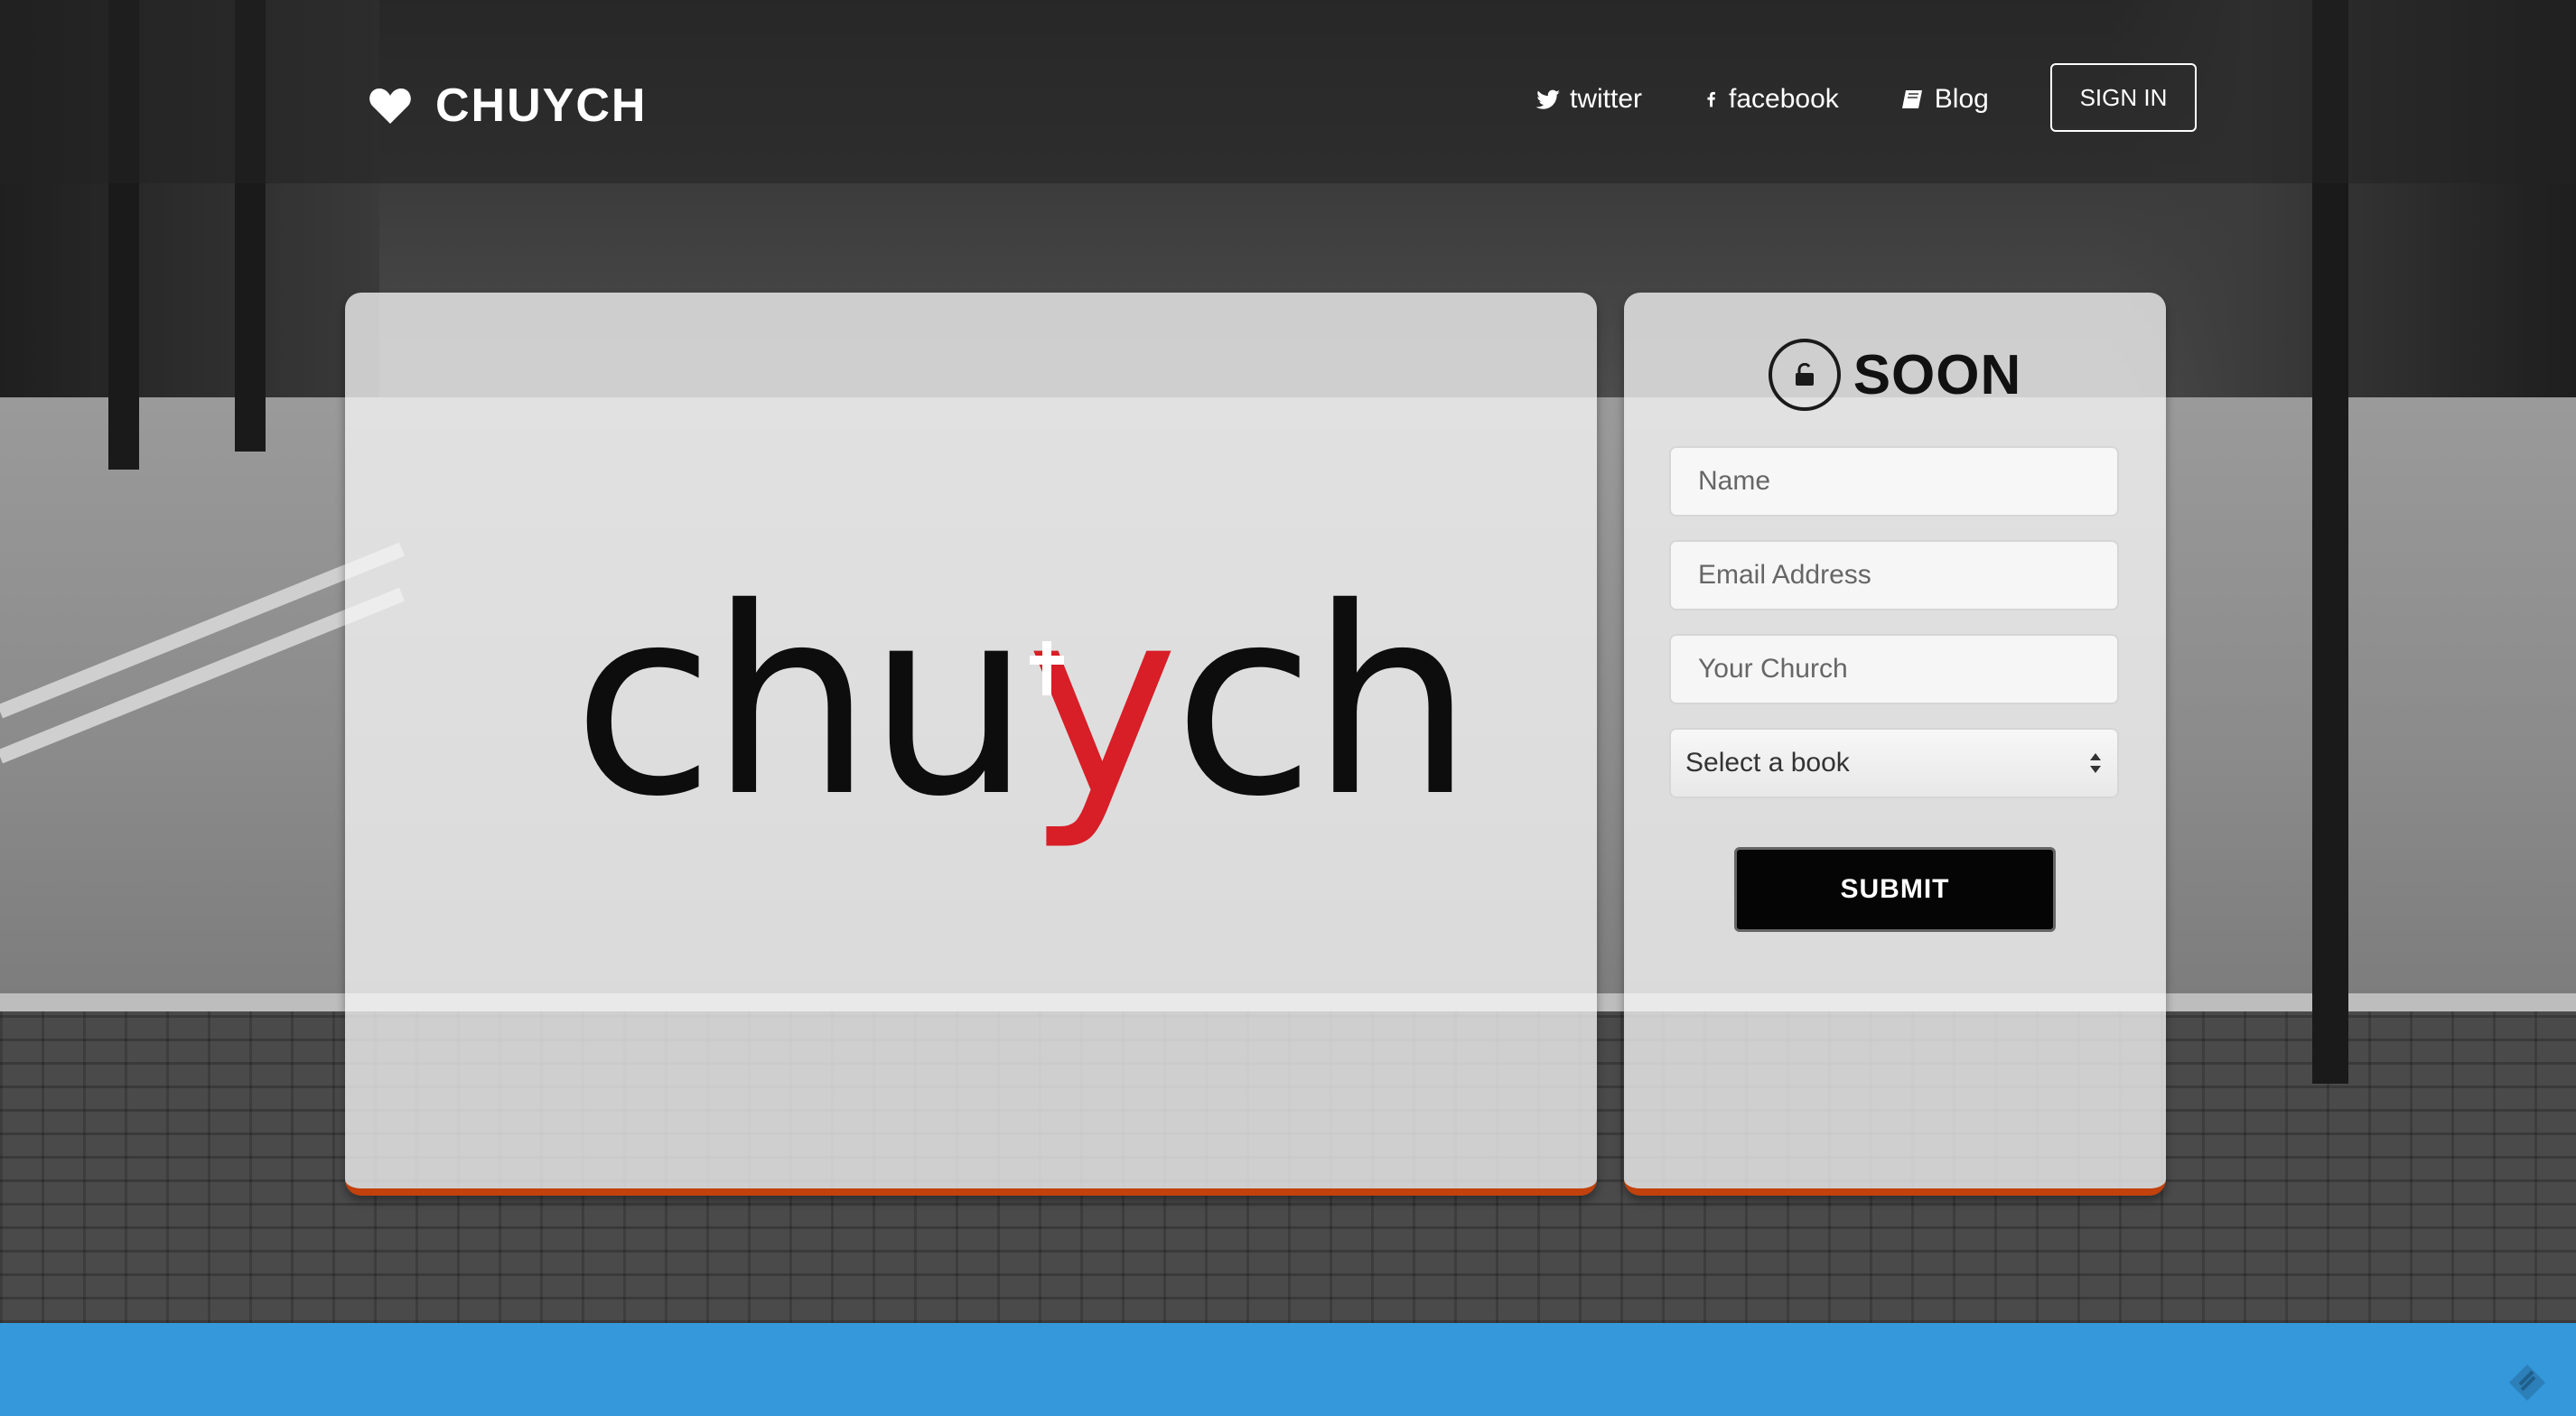 The image size is (2576, 1416). What do you see at coordinates (1606, 99) in the screenshot?
I see `nav-link-twitter-label: twitter` at bounding box center [1606, 99].